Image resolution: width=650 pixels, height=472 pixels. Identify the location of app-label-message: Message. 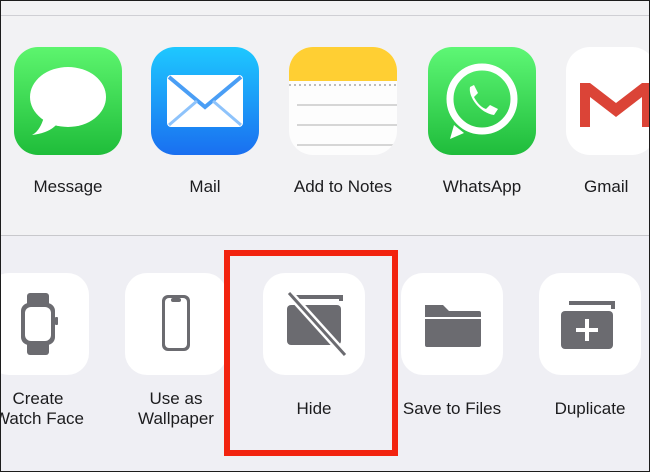
(68, 187).